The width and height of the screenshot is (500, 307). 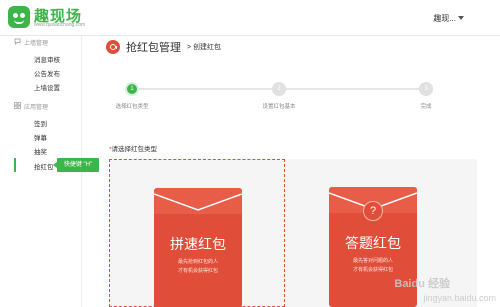 What do you see at coordinates (36, 108) in the screenshot?
I see `section-title-apps: 应用管理` at bounding box center [36, 108].